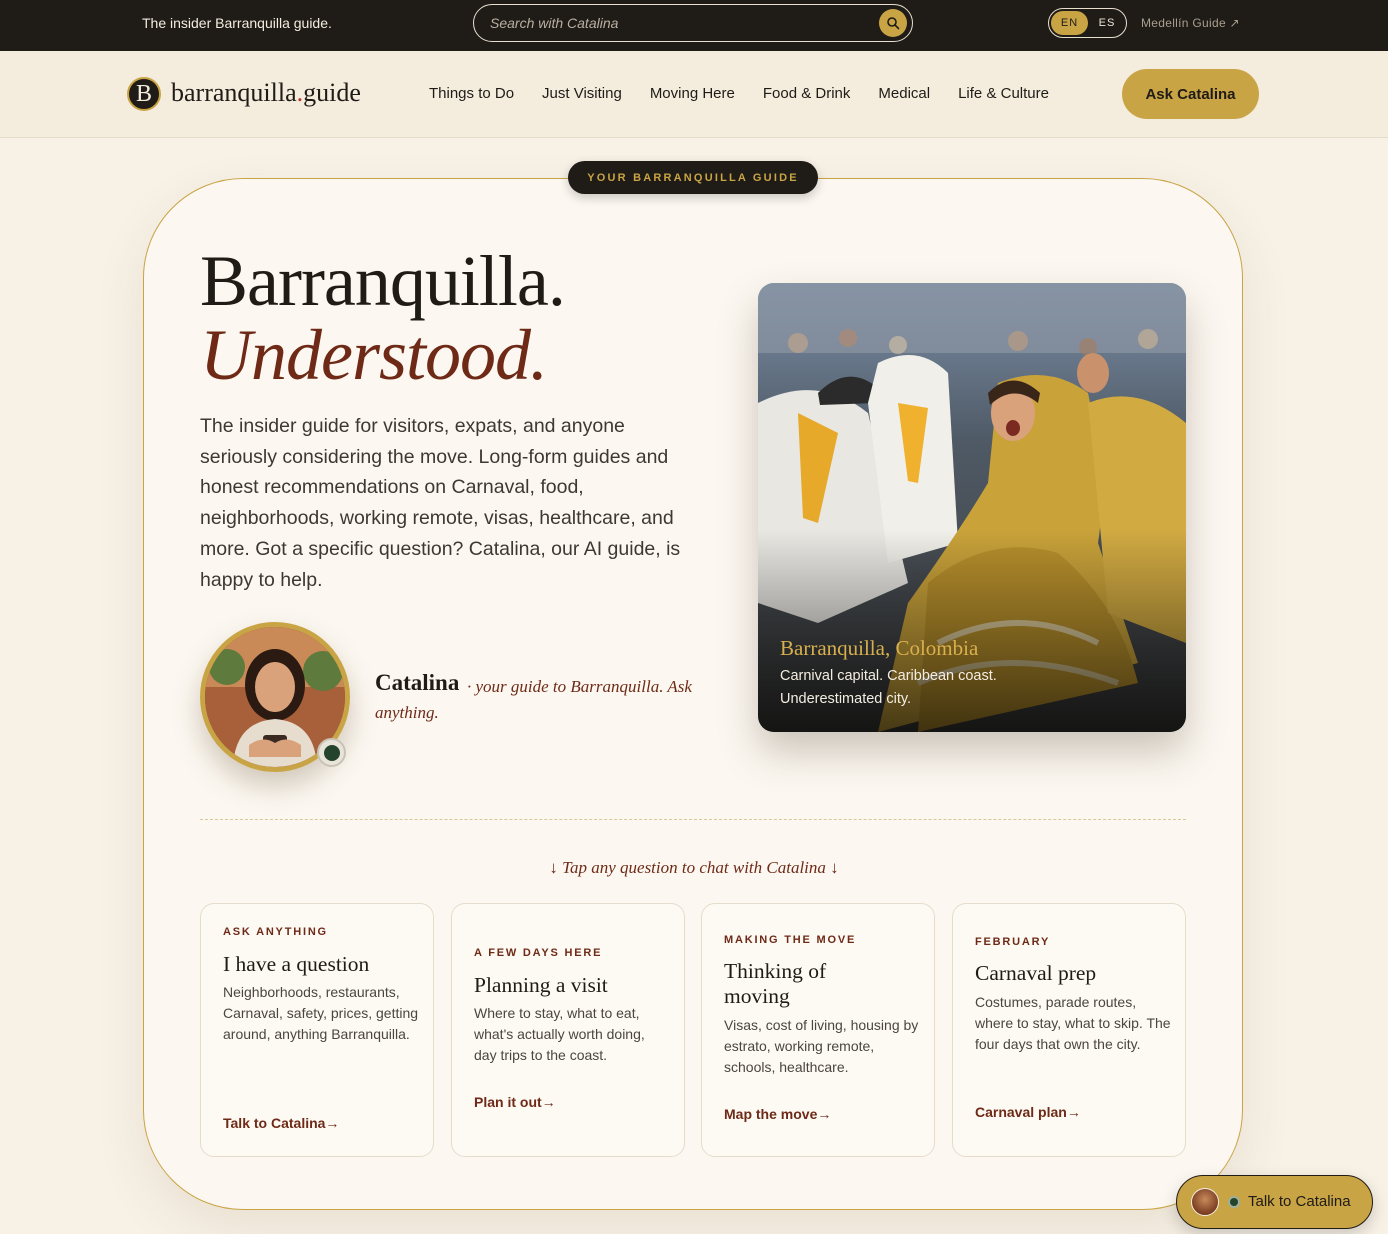  Describe the element at coordinates (331, 752) in the screenshot. I see `online-status-indicator` at that location.